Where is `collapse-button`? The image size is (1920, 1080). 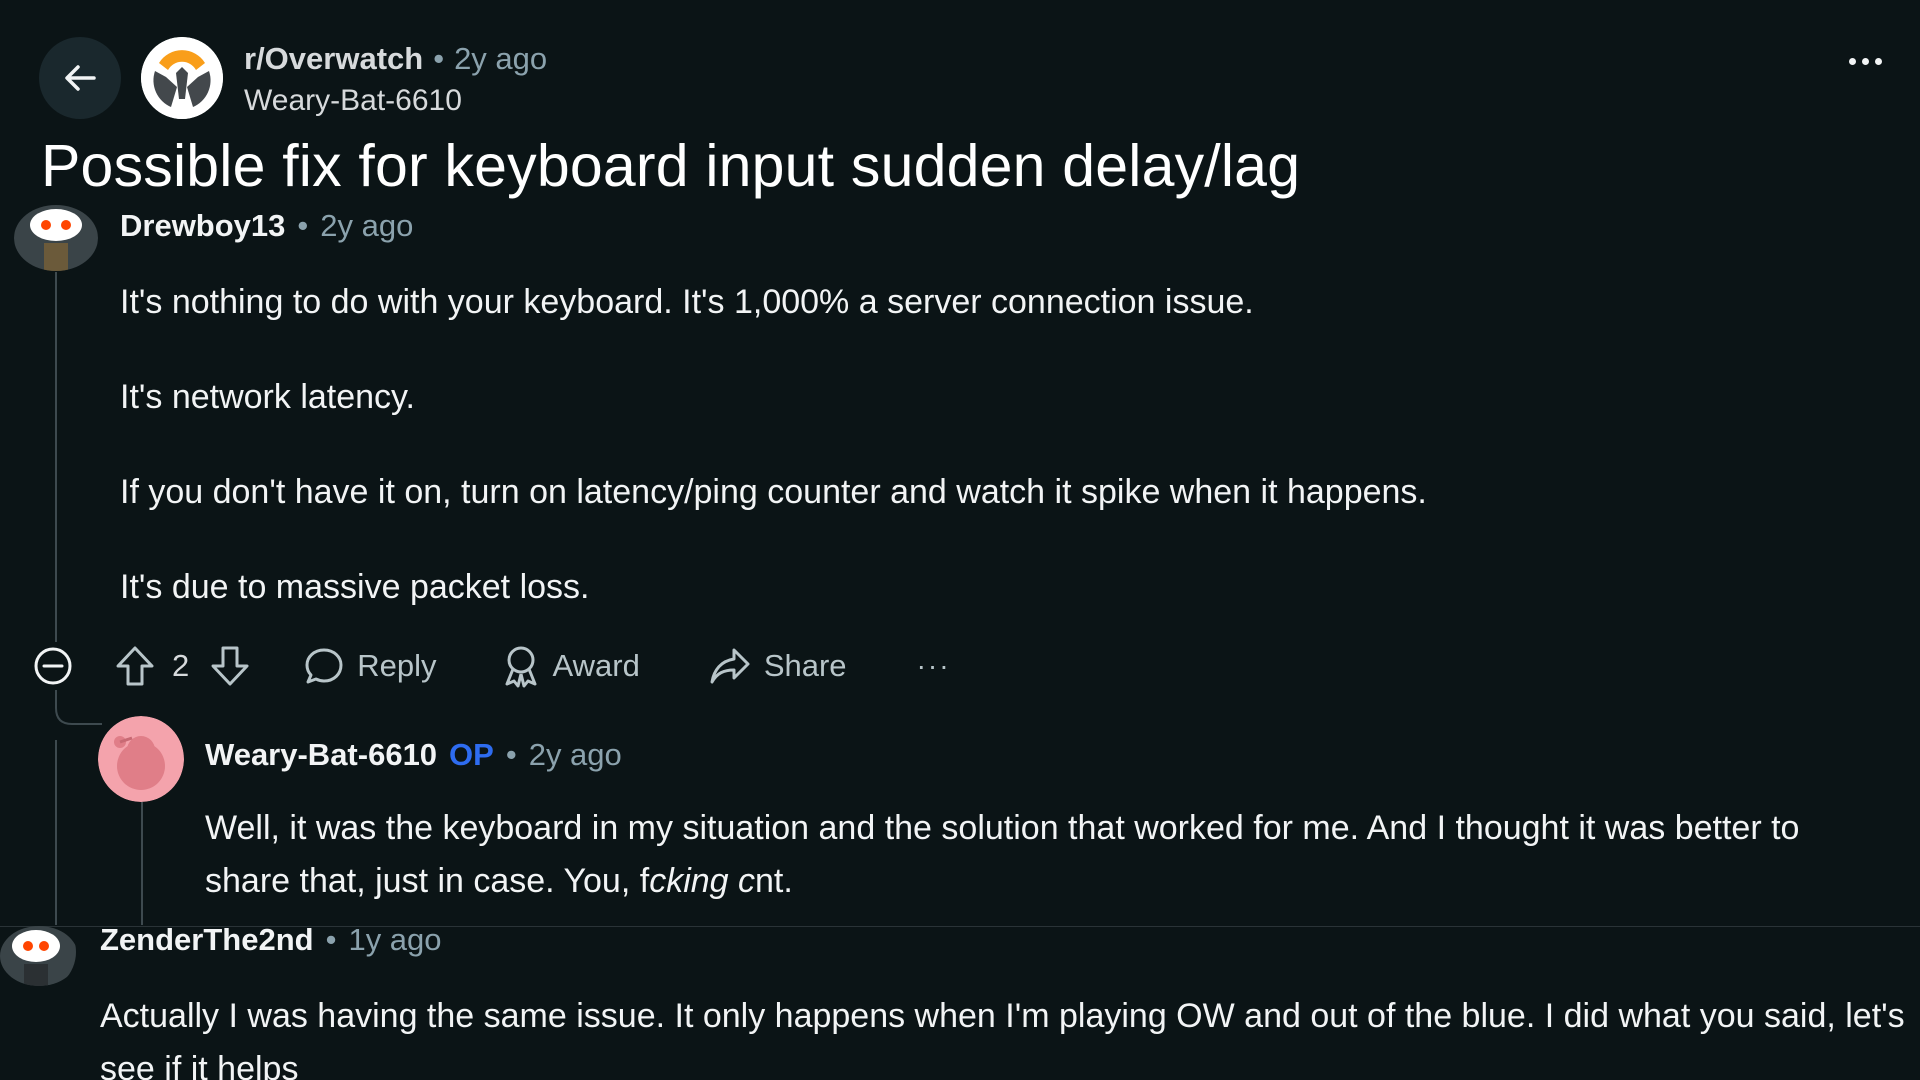
collapse-button is located at coordinates (53, 666).